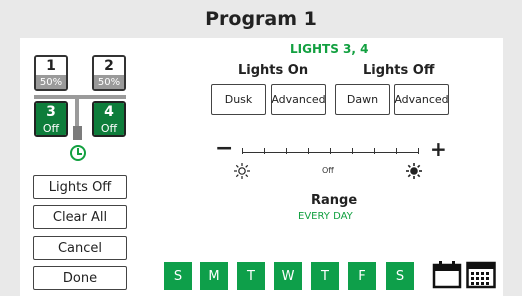 This screenshot has width=522, height=296. Describe the element at coordinates (414, 171) in the screenshot. I see `bright-sun-icon` at that location.